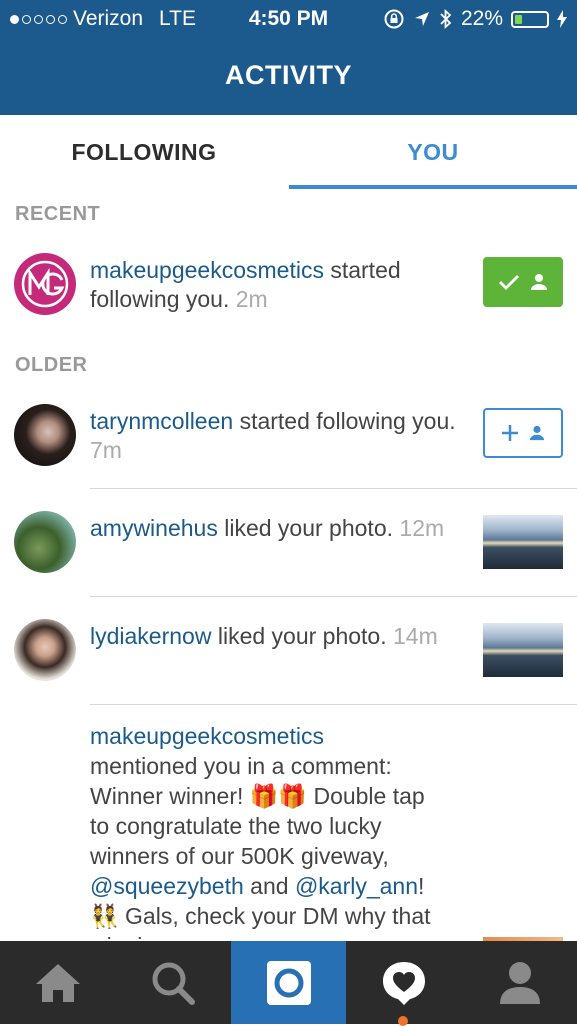 Image resolution: width=577 pixels, height=1026 pixels. Describe the element at coordinates (288, 57) in the screenshot. I see `top-bar: Verizon LTE 4:50 PM 22% ACTIVITY` at that location.